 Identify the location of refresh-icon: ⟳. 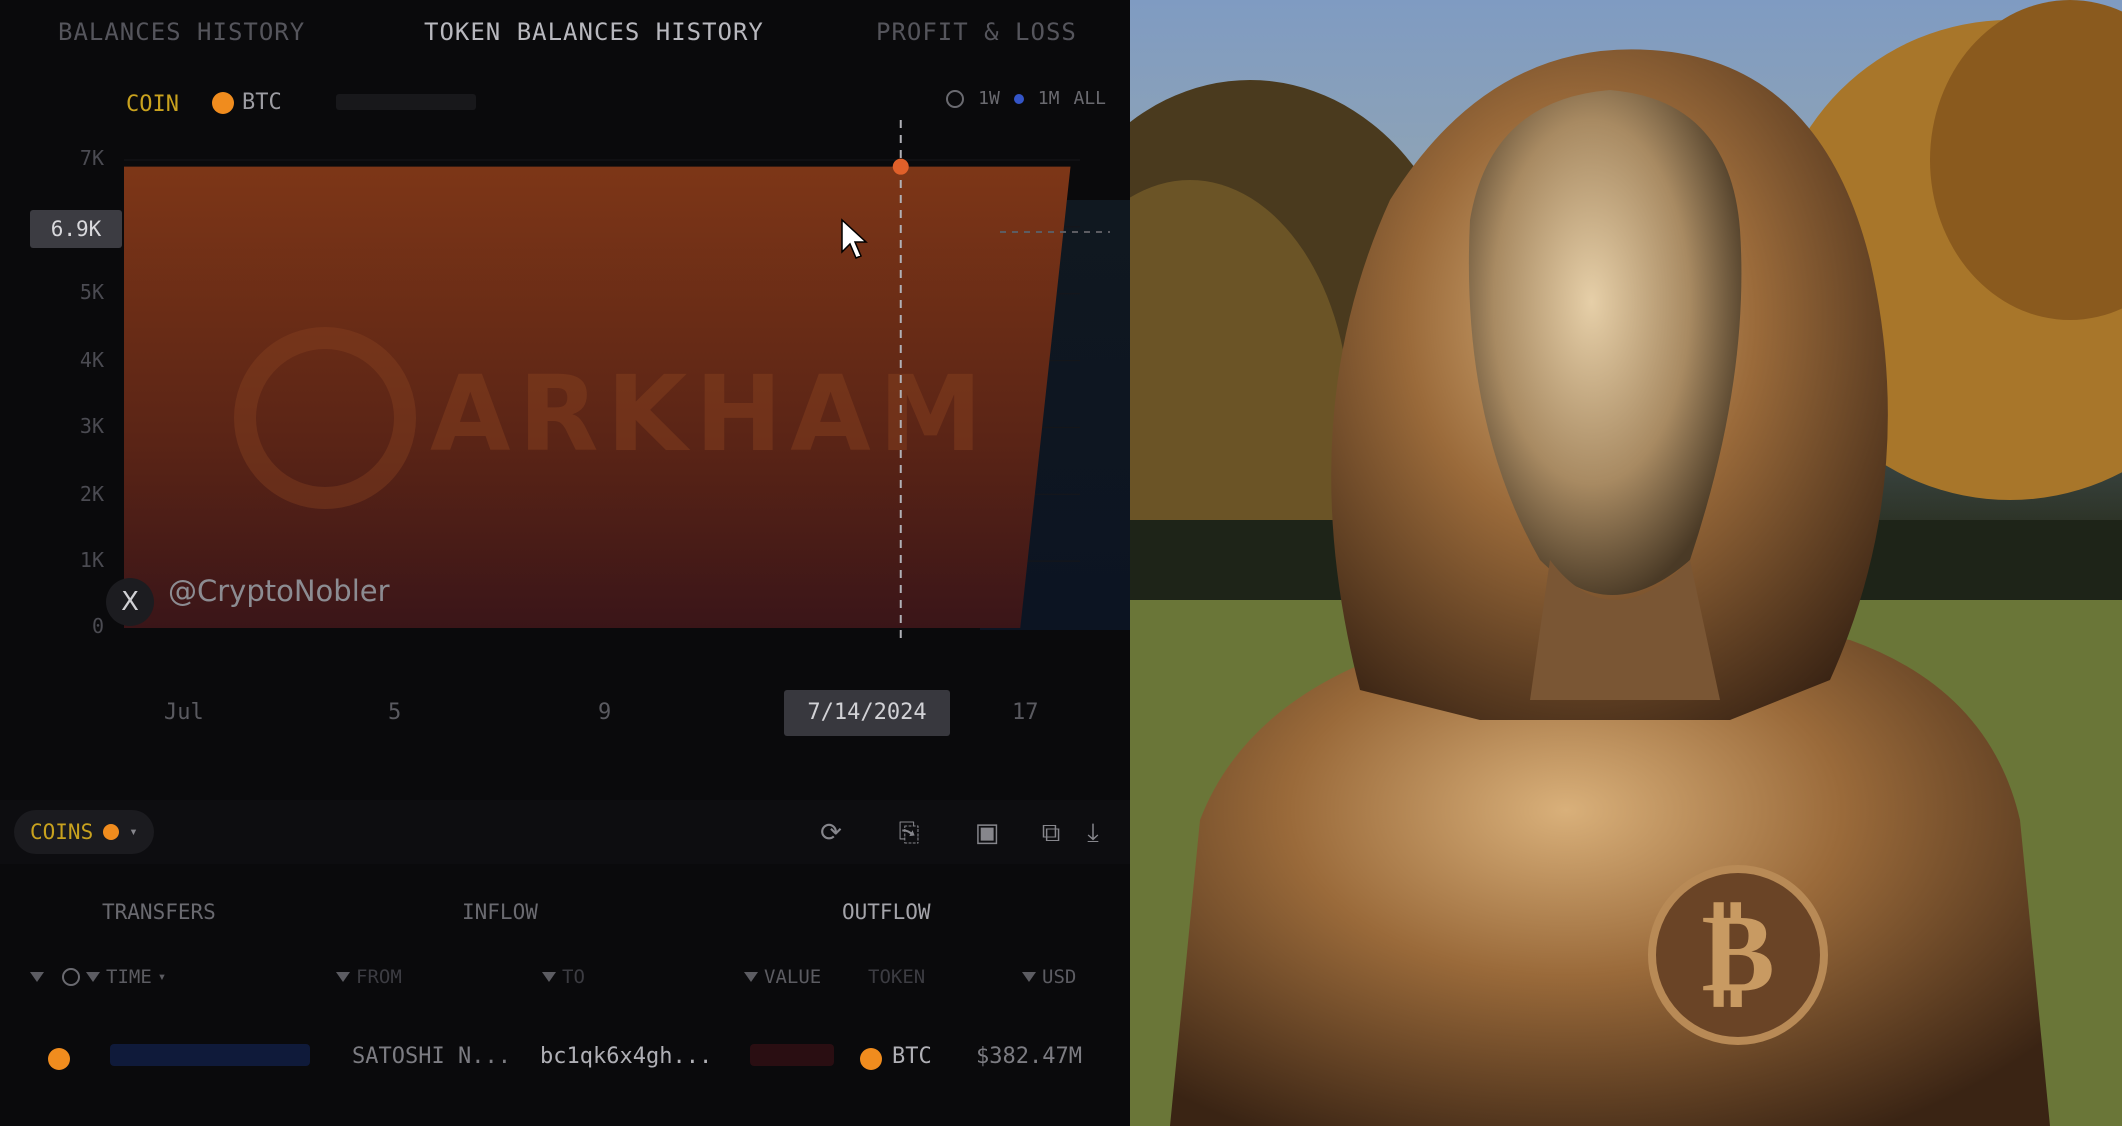
(831, 833).